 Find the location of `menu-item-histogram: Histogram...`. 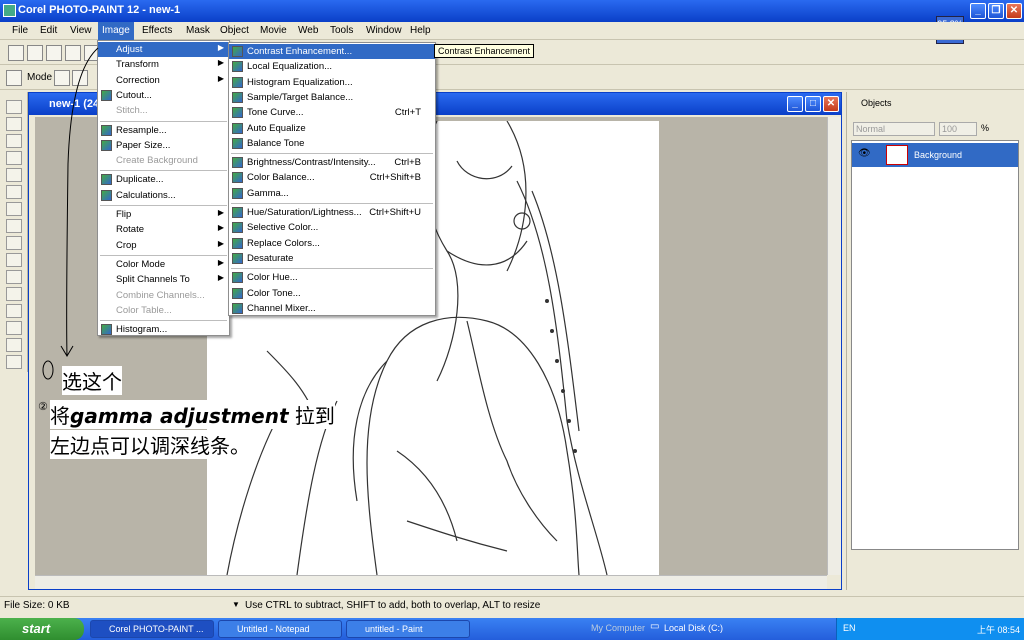

menu-item-histogram: Histogram... is located at coordinates (163, 329).